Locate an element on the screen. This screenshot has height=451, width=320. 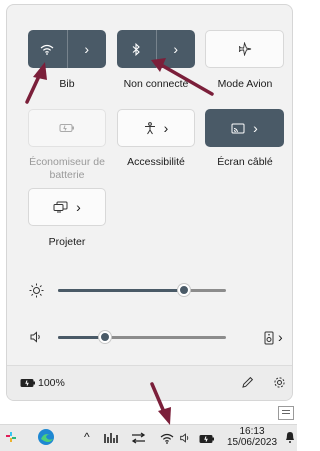
brightness-thumb is located at coordinates (184, 290).